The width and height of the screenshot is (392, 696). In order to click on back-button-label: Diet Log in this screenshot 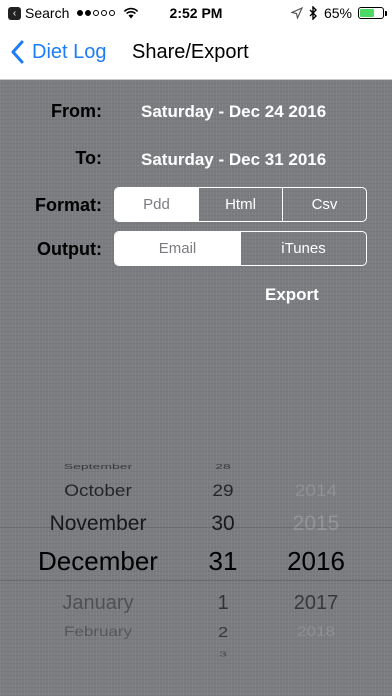, I will do `click(69, 52)`.